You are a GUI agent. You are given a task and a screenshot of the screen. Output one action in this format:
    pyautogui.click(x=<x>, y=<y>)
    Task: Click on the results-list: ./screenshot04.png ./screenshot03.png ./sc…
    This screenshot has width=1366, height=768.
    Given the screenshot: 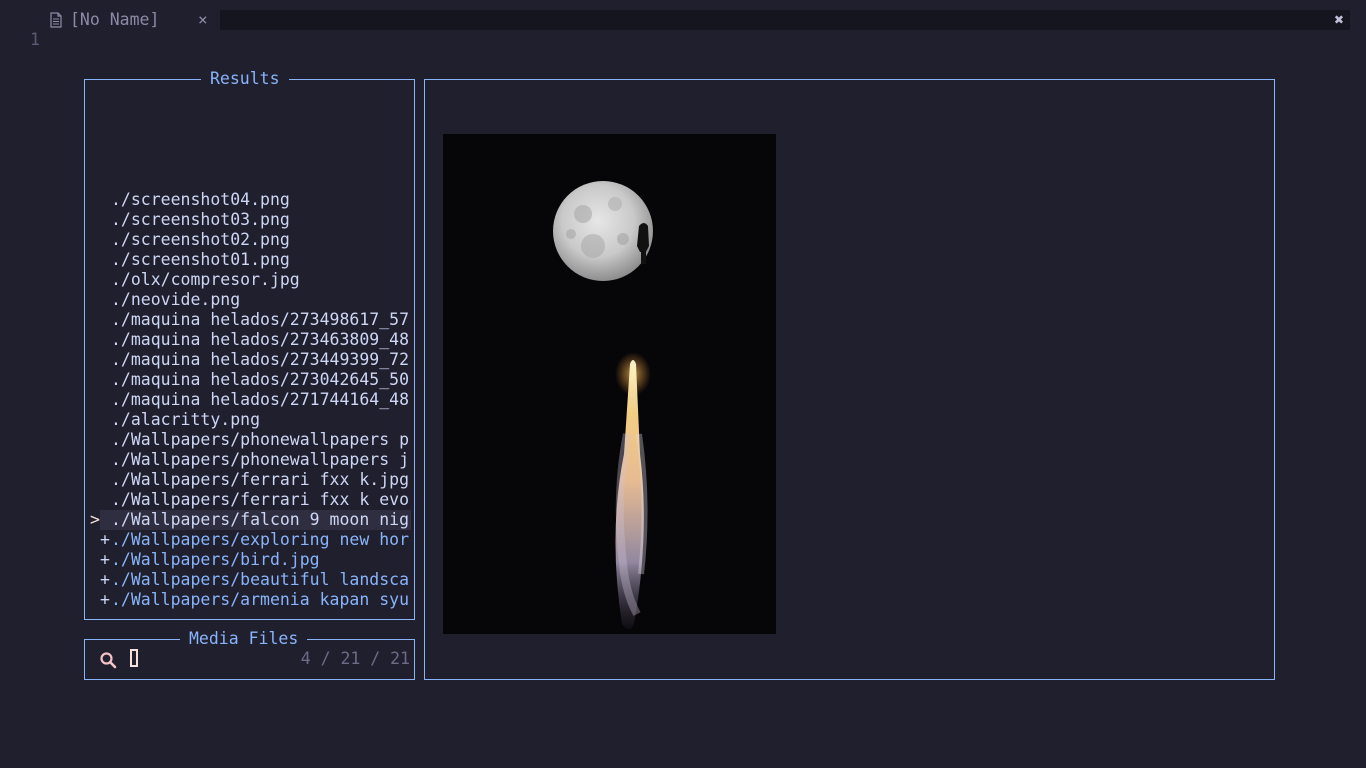 What is the action you would take?
    pyautogui.click(x=249, y=400)
    